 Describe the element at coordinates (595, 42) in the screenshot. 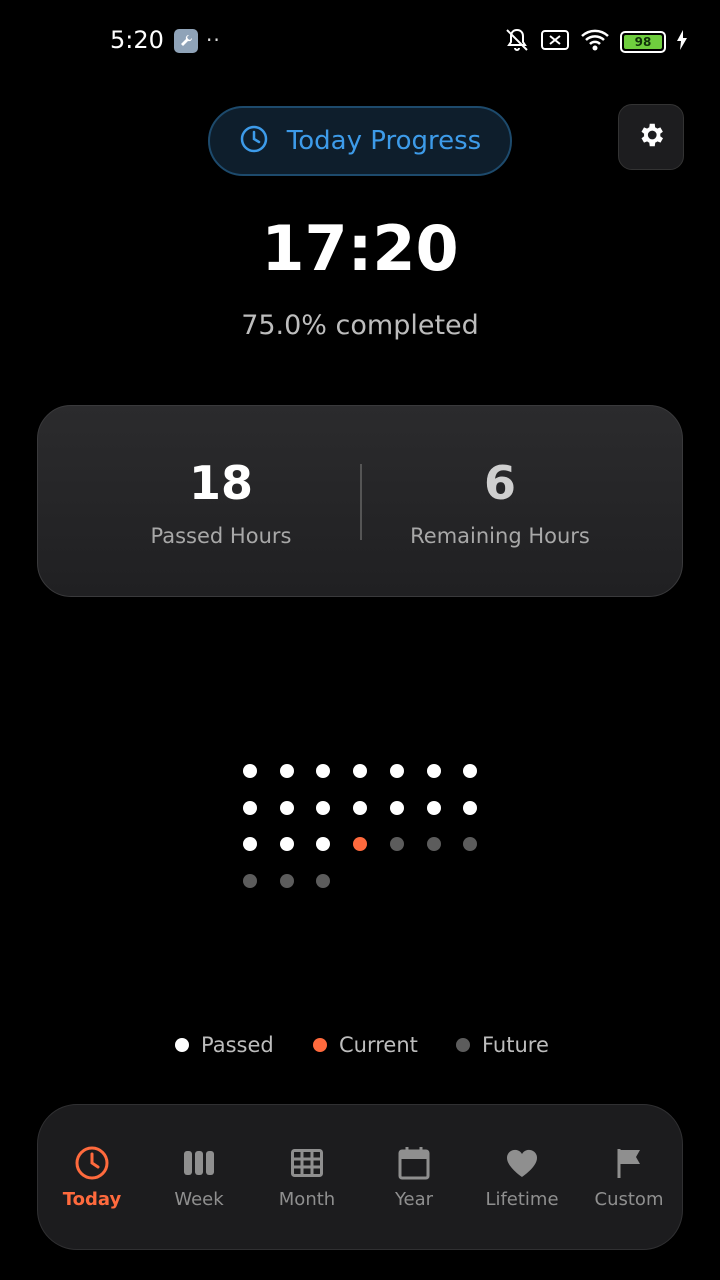

I see `wifi-icon` at that location.